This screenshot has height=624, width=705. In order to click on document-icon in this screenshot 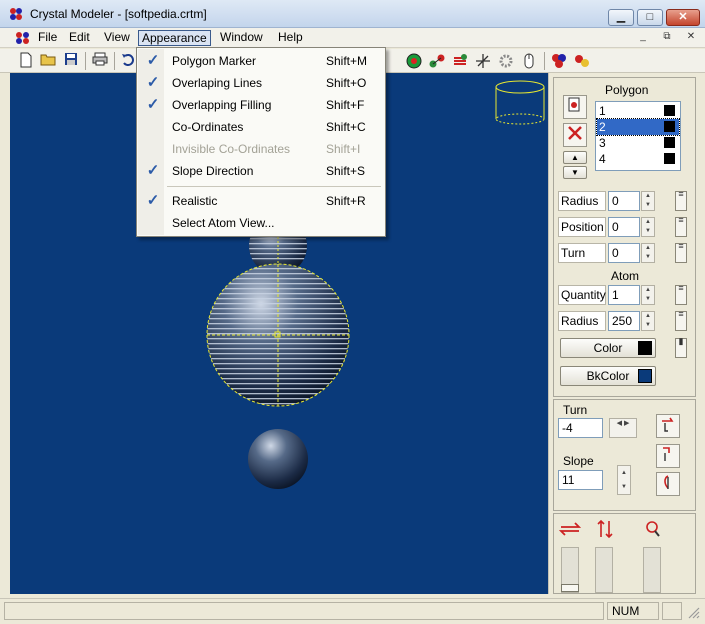, I will do `click(22, 38)`.